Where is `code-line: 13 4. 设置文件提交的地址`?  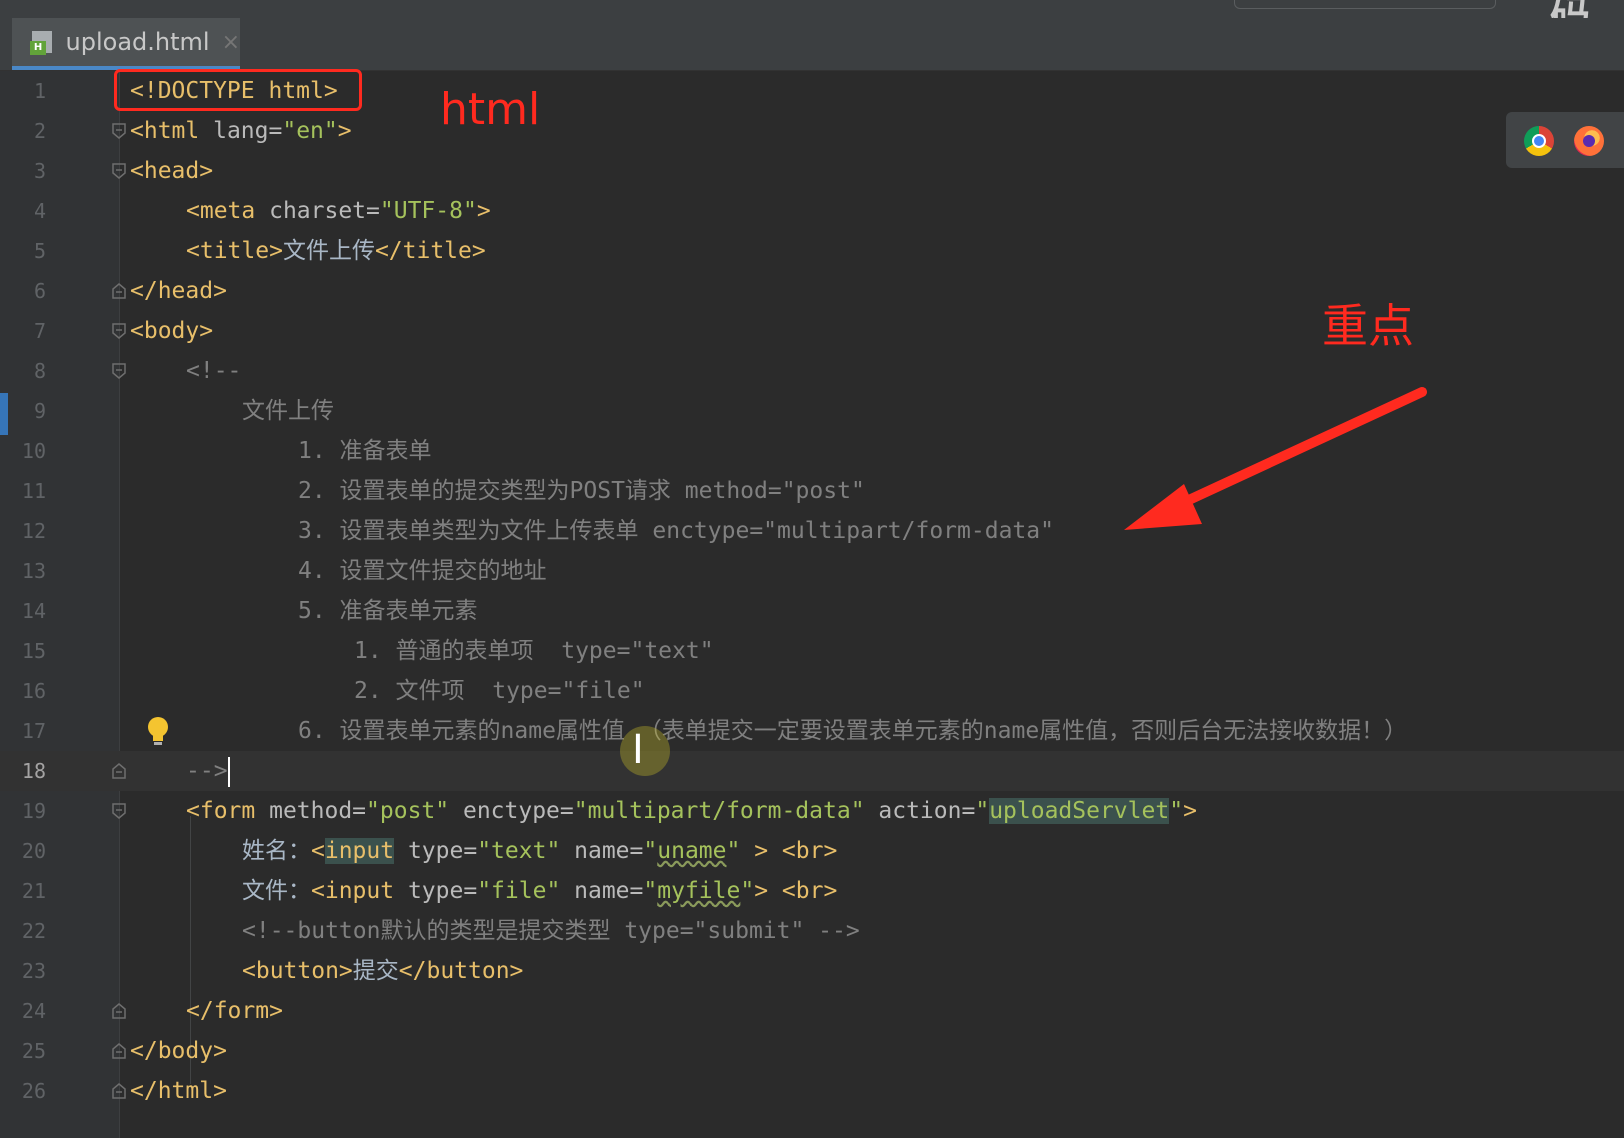
code-line: 13 4. 设置文件提交的地址 is located at coordinates (812, 571).